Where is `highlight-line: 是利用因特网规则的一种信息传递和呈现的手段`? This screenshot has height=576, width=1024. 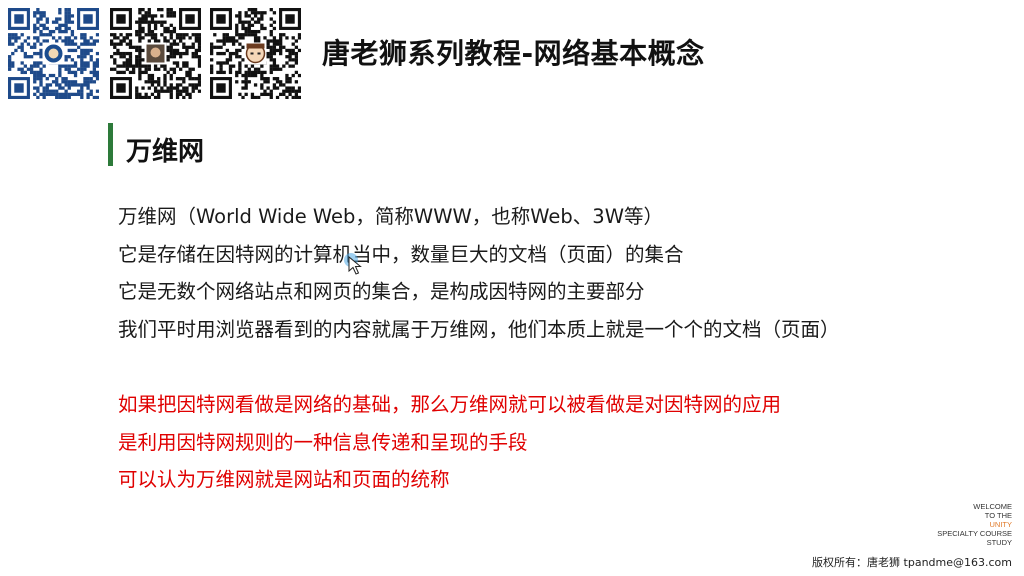 highlight-line: 是利用因特网规则的一种信息传递和呈现的手段 is located at coordinates (323, 442).